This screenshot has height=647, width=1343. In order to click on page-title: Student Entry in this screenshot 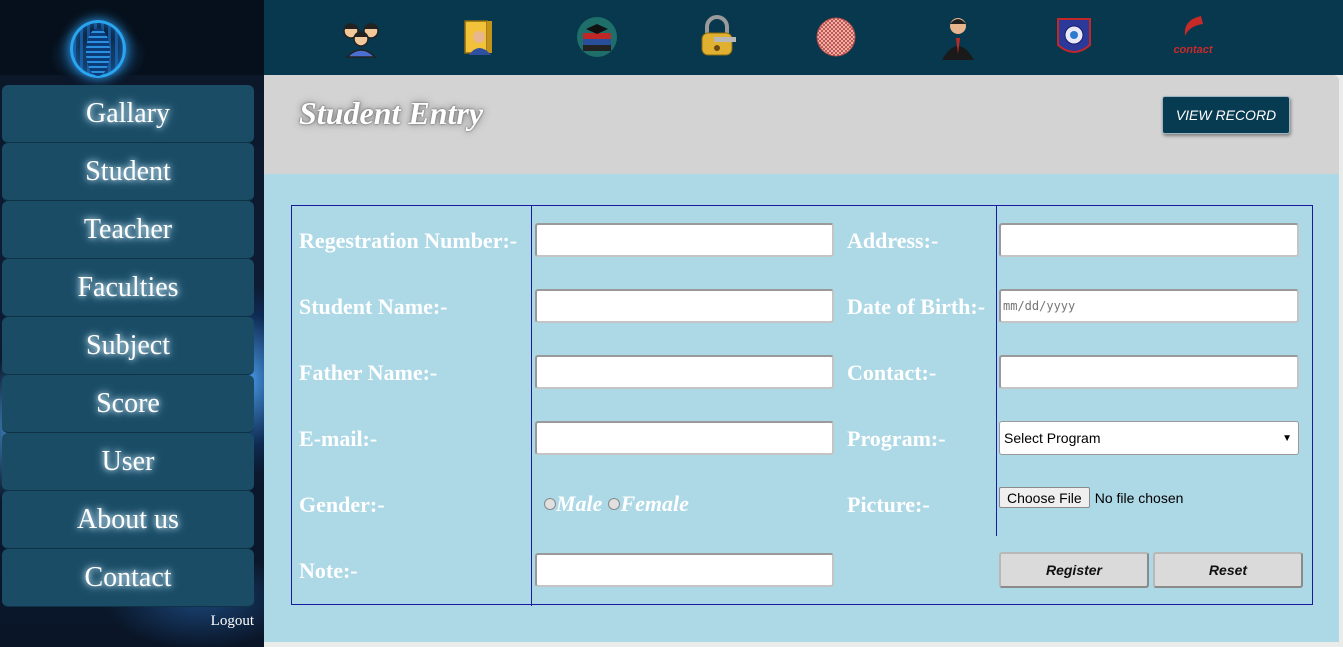, I will do `click(391, 113)`.